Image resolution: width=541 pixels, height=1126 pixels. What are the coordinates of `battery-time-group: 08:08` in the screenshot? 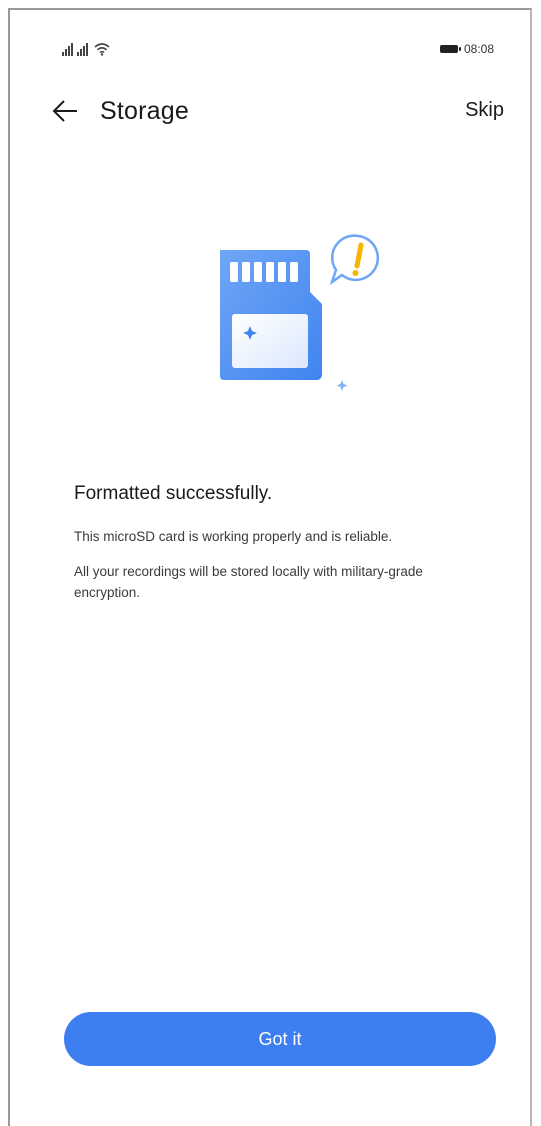 It's located at (466, 49).